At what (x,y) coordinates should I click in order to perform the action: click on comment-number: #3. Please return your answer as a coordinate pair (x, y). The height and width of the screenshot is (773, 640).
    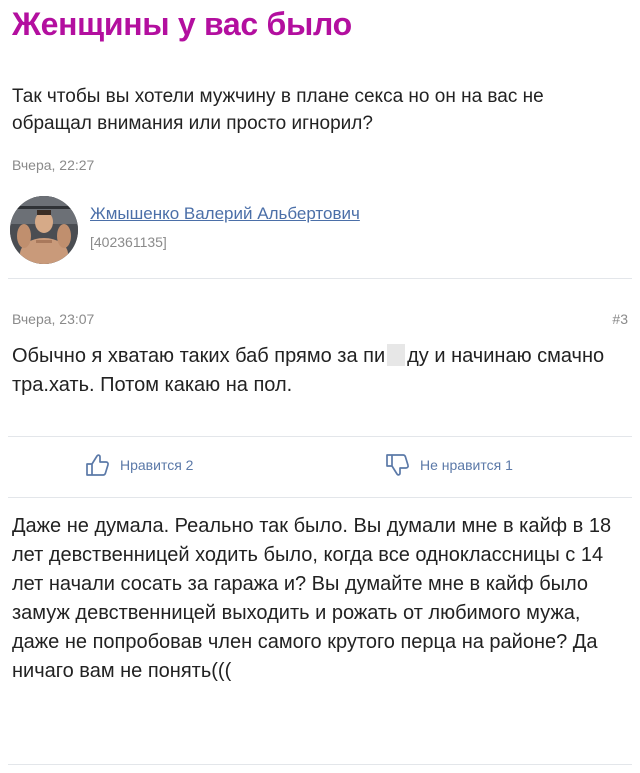
    Looking at the image, I should click on (620, 319).